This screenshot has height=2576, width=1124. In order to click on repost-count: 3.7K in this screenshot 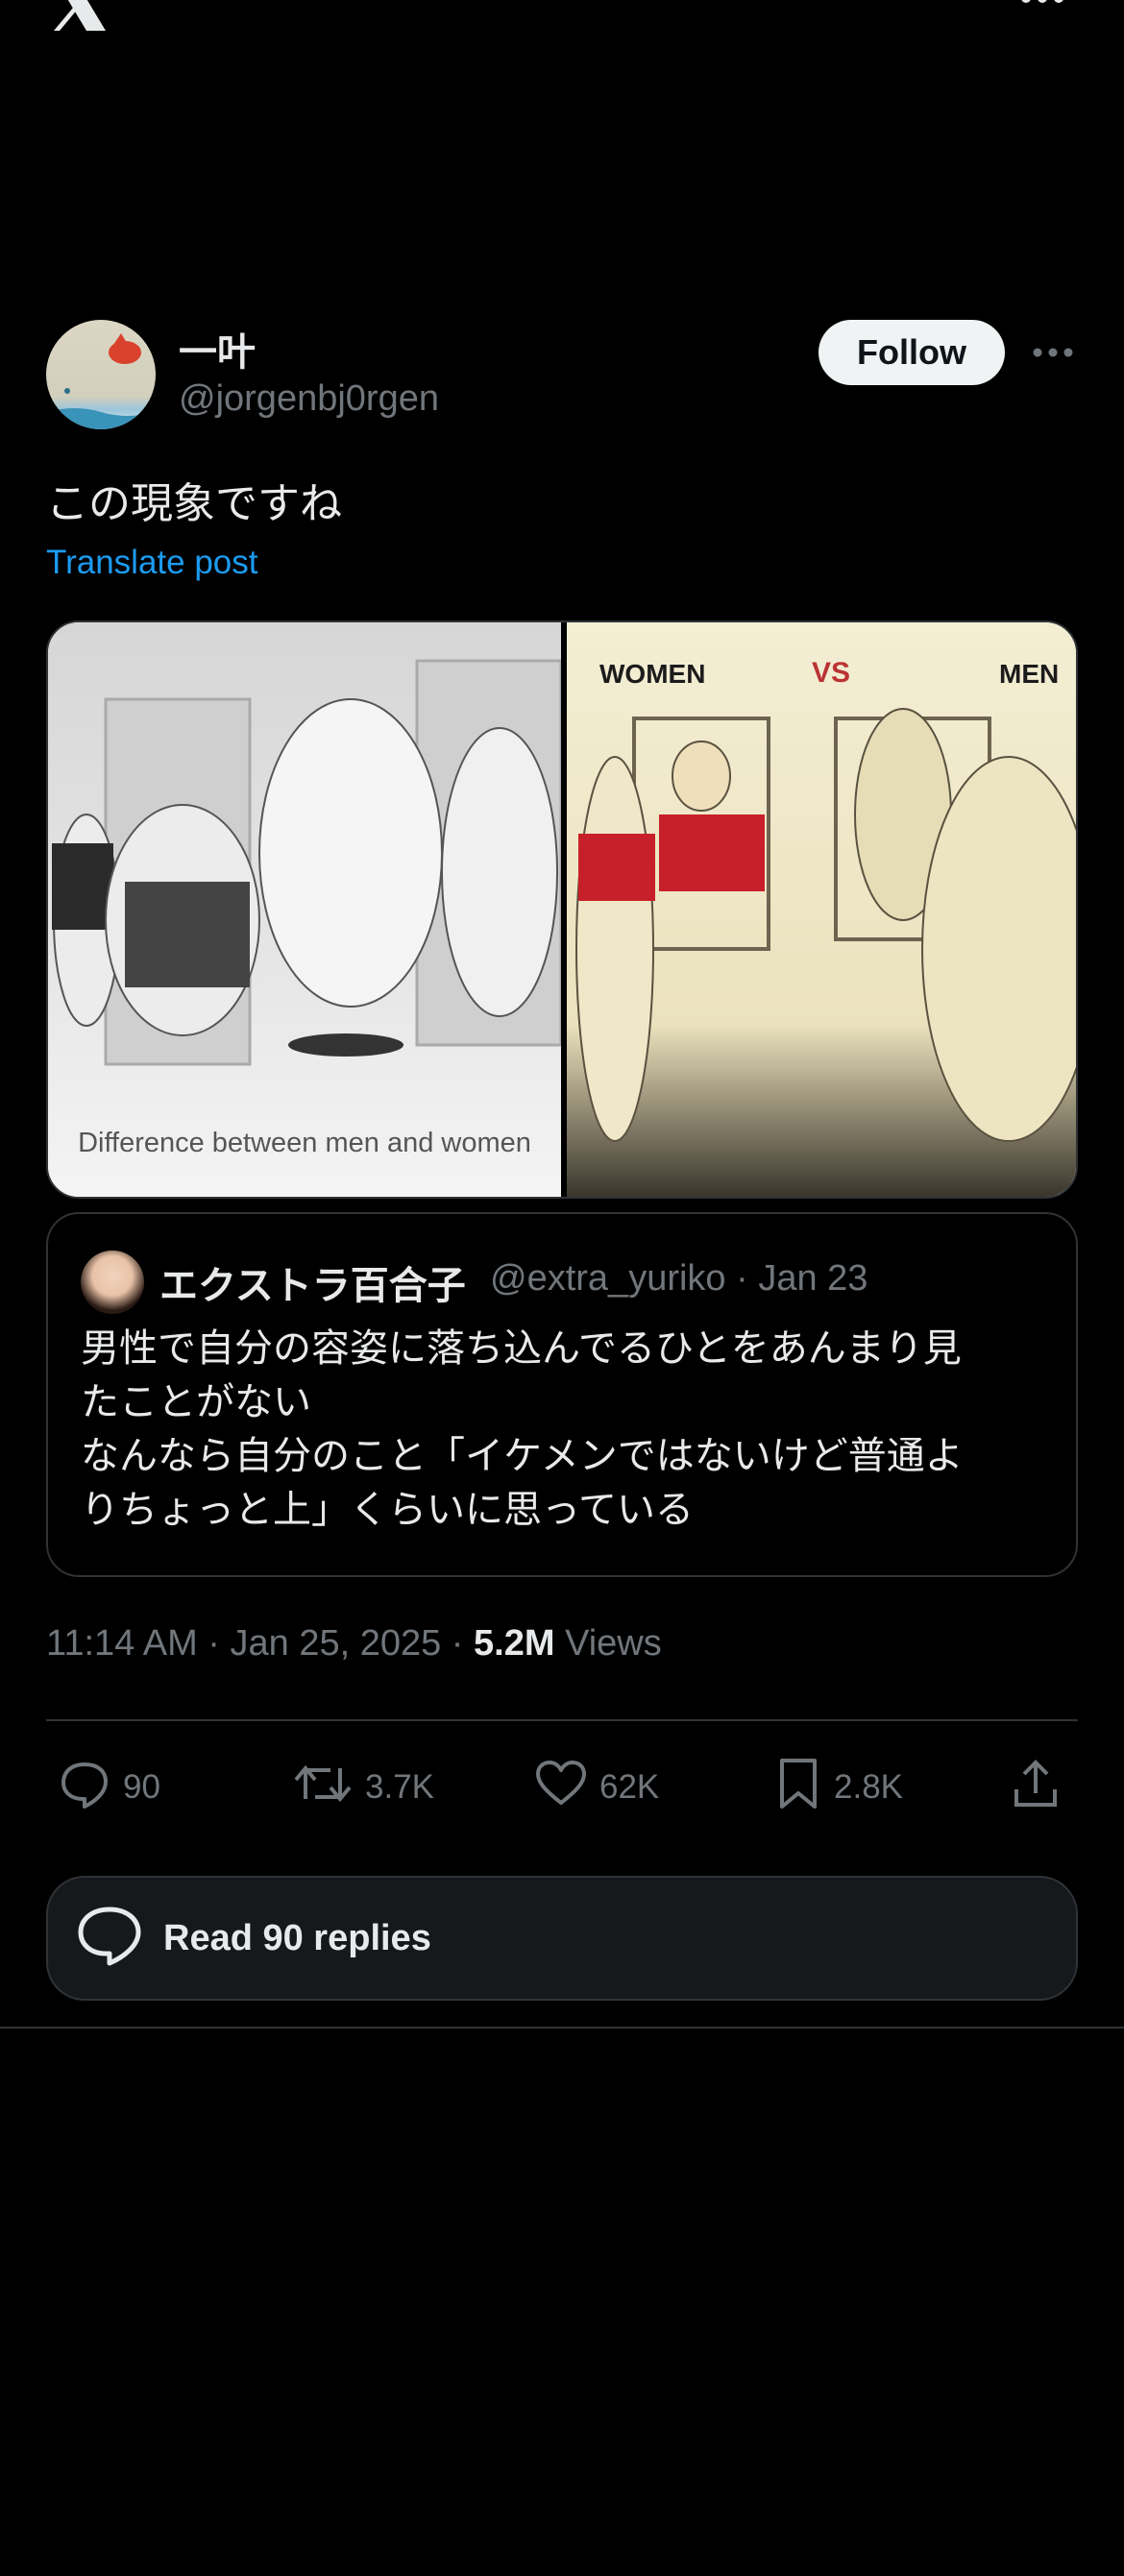, I will do `click(399, 1787)`.